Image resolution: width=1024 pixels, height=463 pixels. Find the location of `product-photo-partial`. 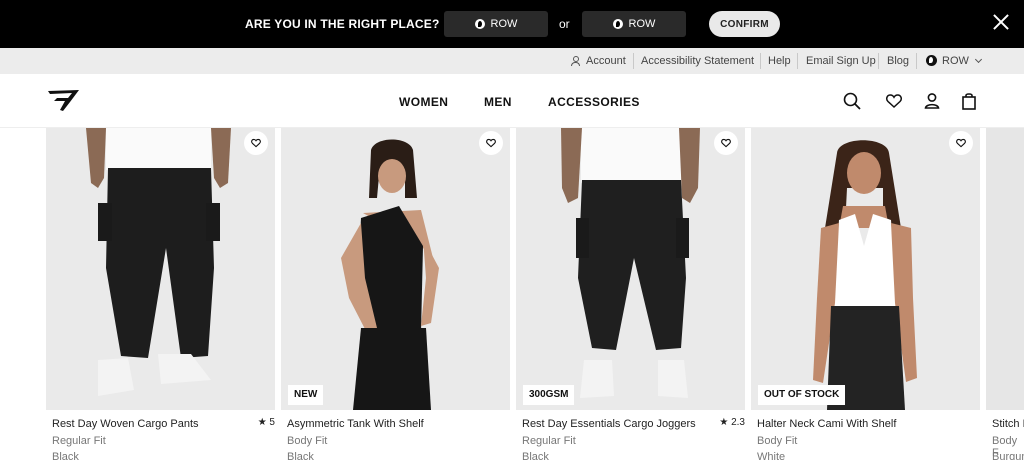

product-photo-partial is located at coordinates (1005, 269).